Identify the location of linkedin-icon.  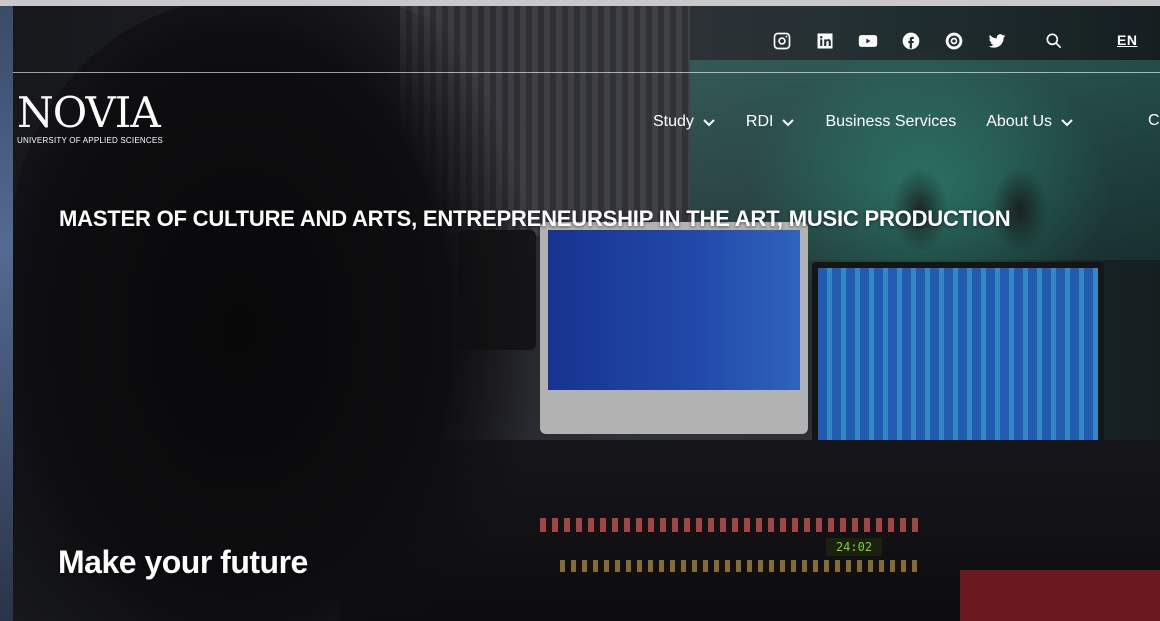
(825, 41).